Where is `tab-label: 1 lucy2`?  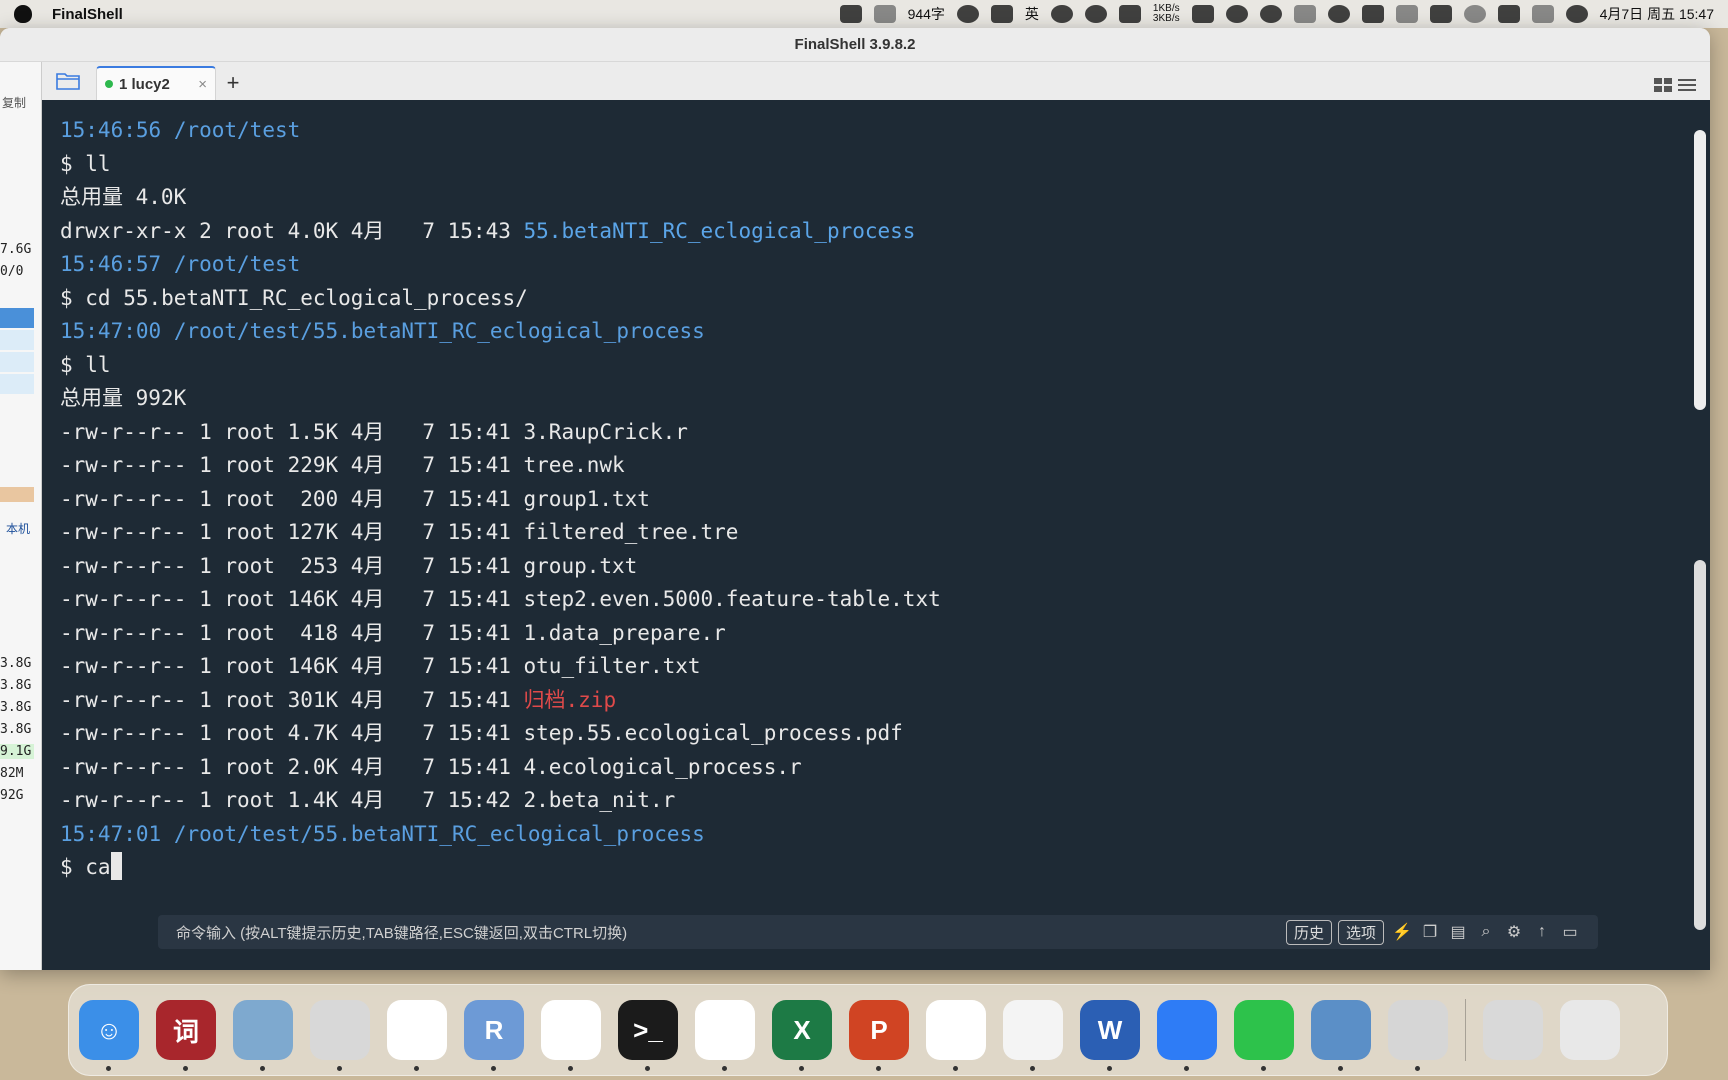
tab-label: 1 lucy2 is located at coordinates (144, 84).